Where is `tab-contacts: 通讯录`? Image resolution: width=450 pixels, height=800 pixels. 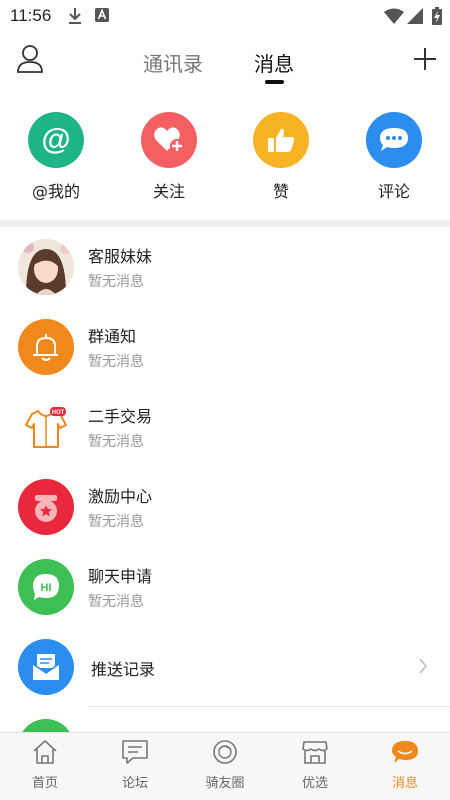 tab-contacts: 通讯录 is located at coordinates (173, 62).